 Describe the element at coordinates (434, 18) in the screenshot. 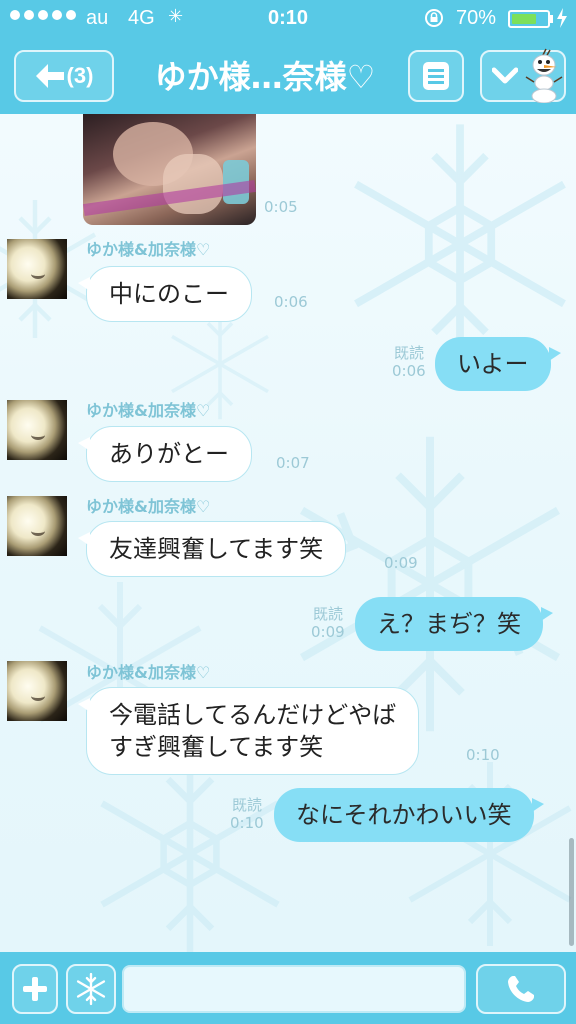

I see `rotation-lock-icon` at that location.